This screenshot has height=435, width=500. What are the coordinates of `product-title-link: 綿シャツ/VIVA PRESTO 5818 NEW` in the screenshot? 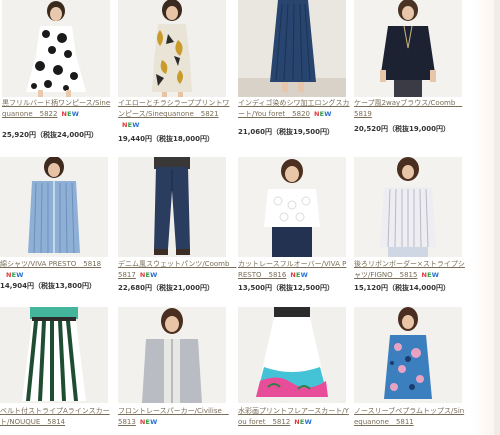 It's located at (56, 270).